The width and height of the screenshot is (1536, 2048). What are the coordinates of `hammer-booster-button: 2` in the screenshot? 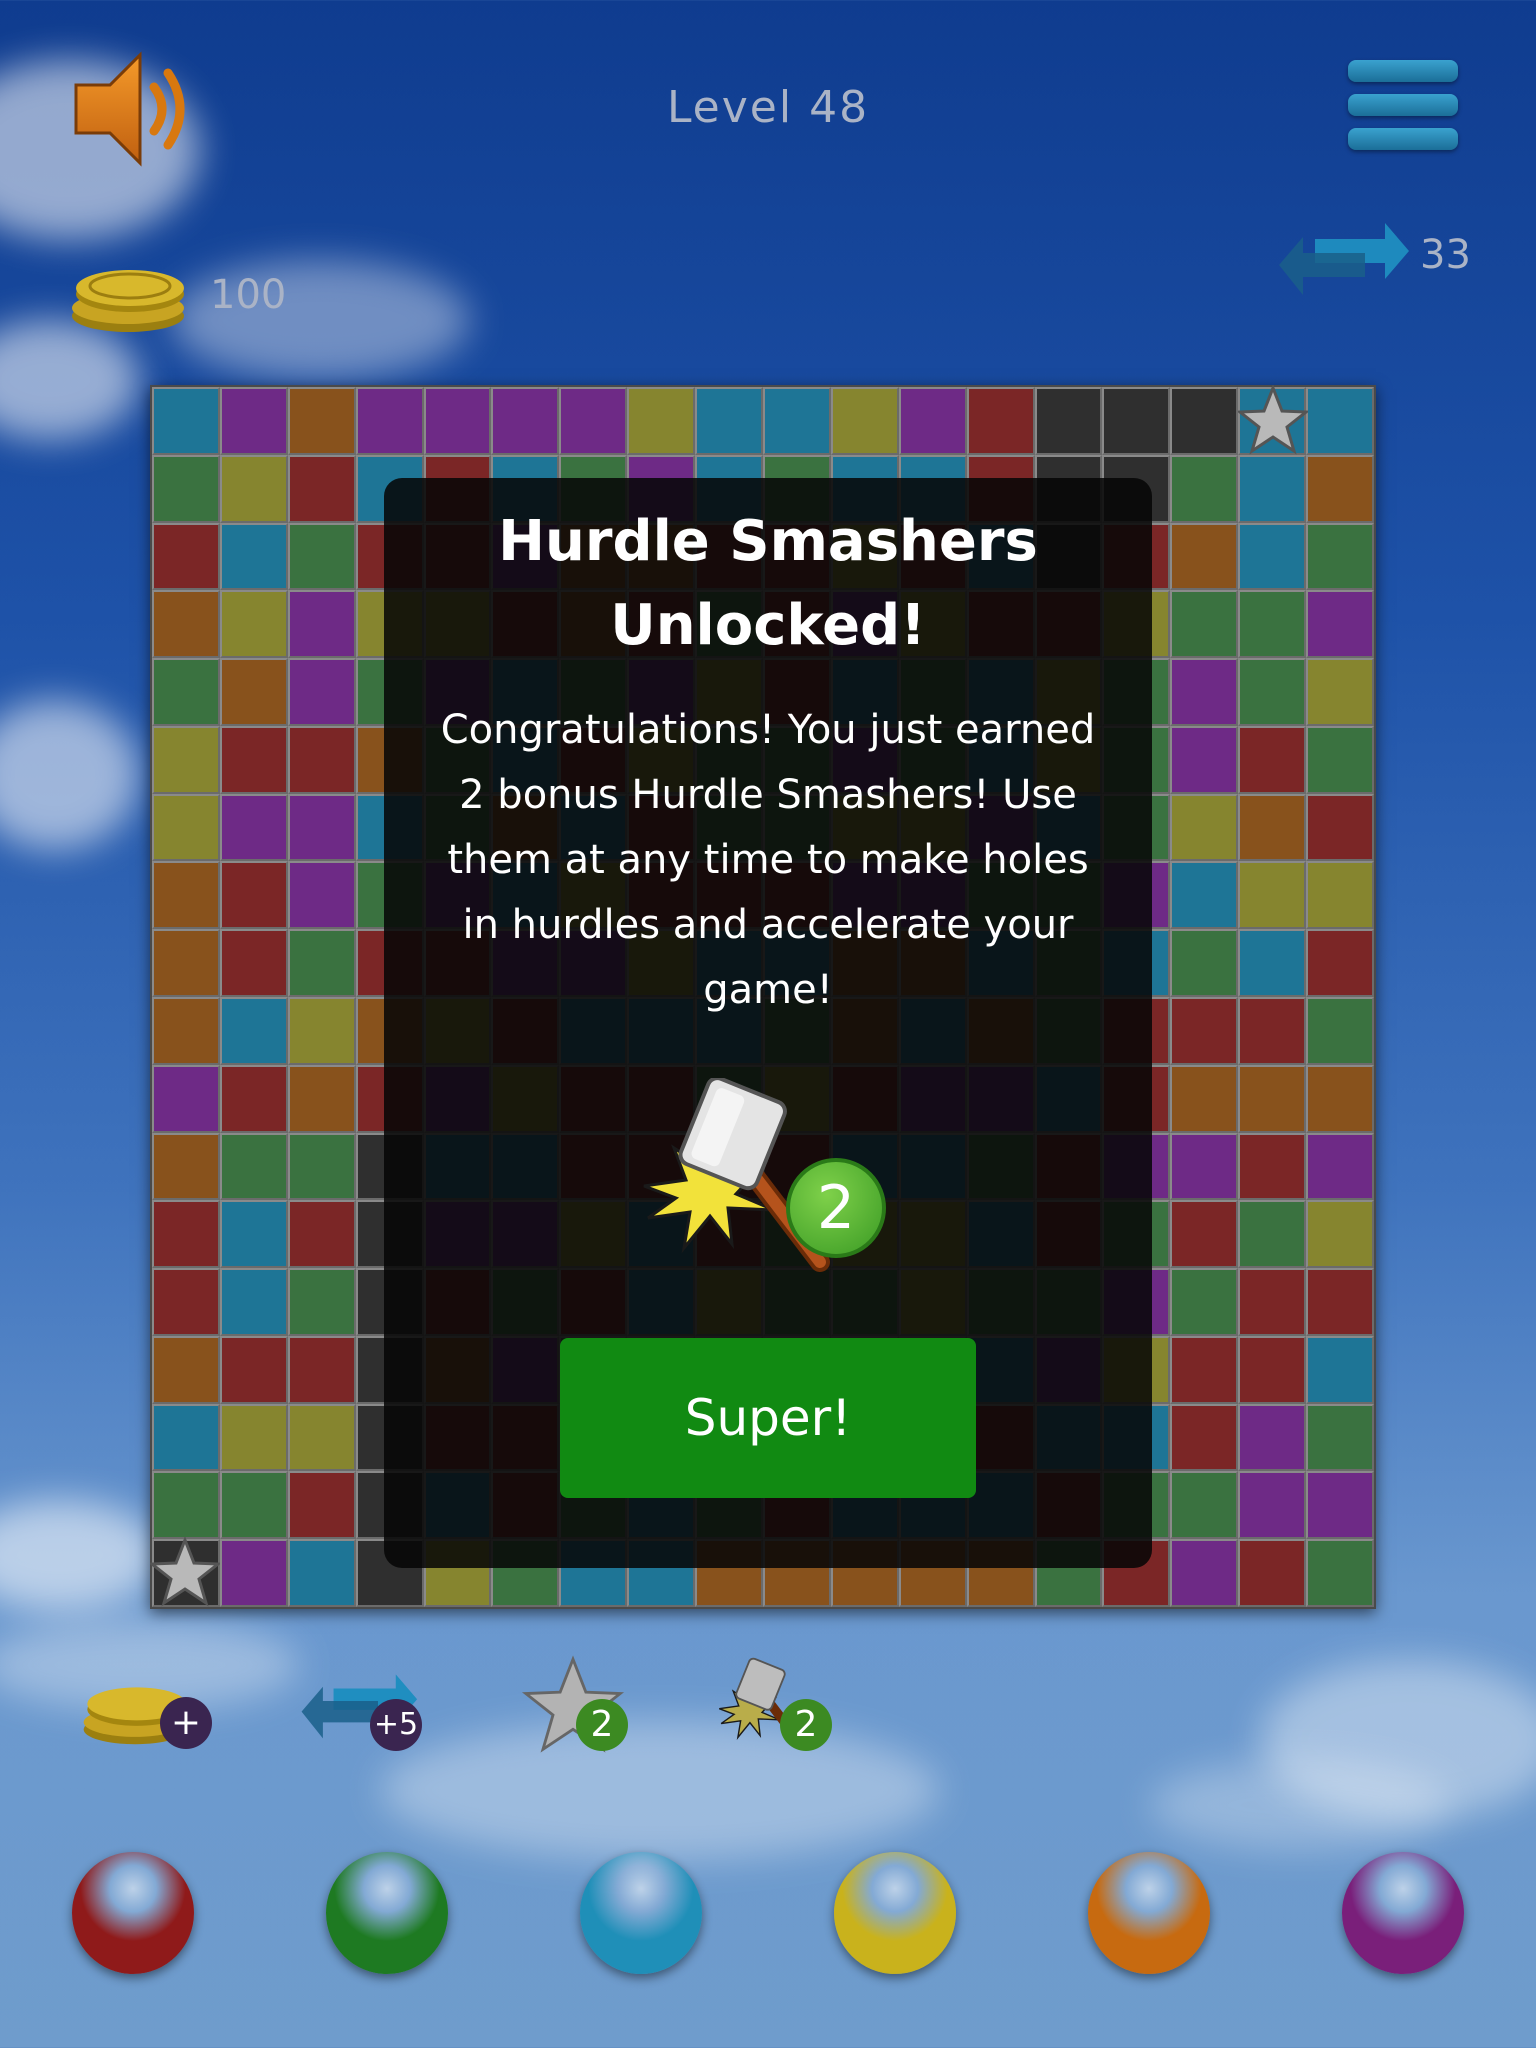 It's located at (775, 1710).